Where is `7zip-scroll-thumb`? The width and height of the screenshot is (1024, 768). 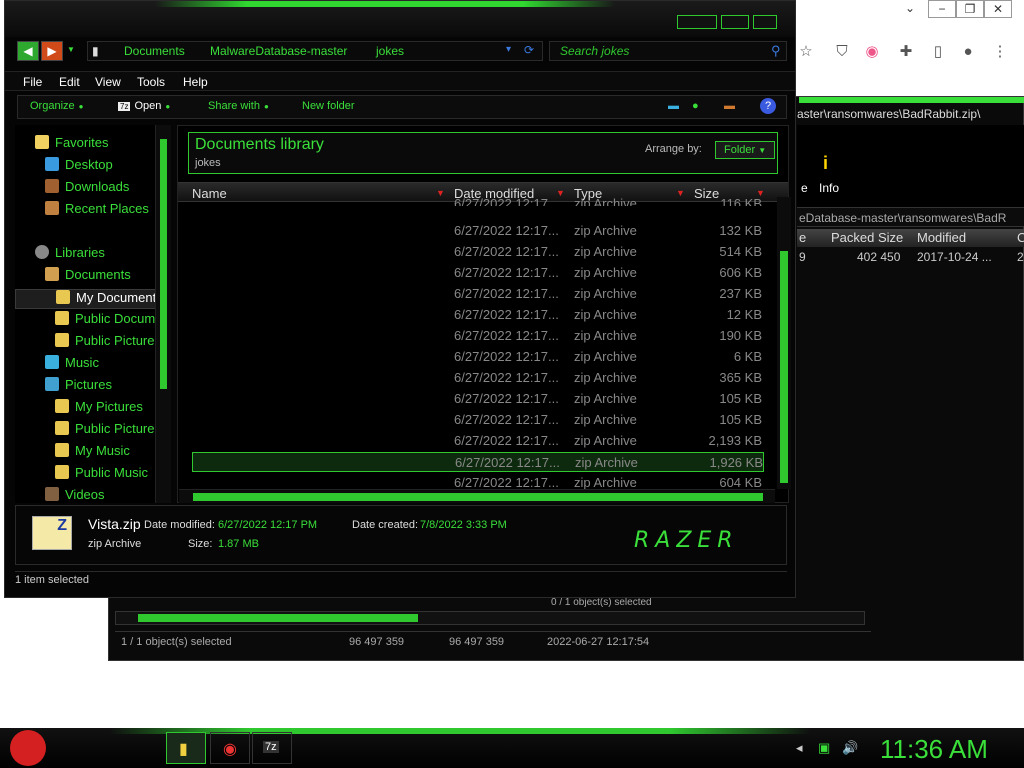
7zip-scroll-thumb is located at coordinates (278, 618).